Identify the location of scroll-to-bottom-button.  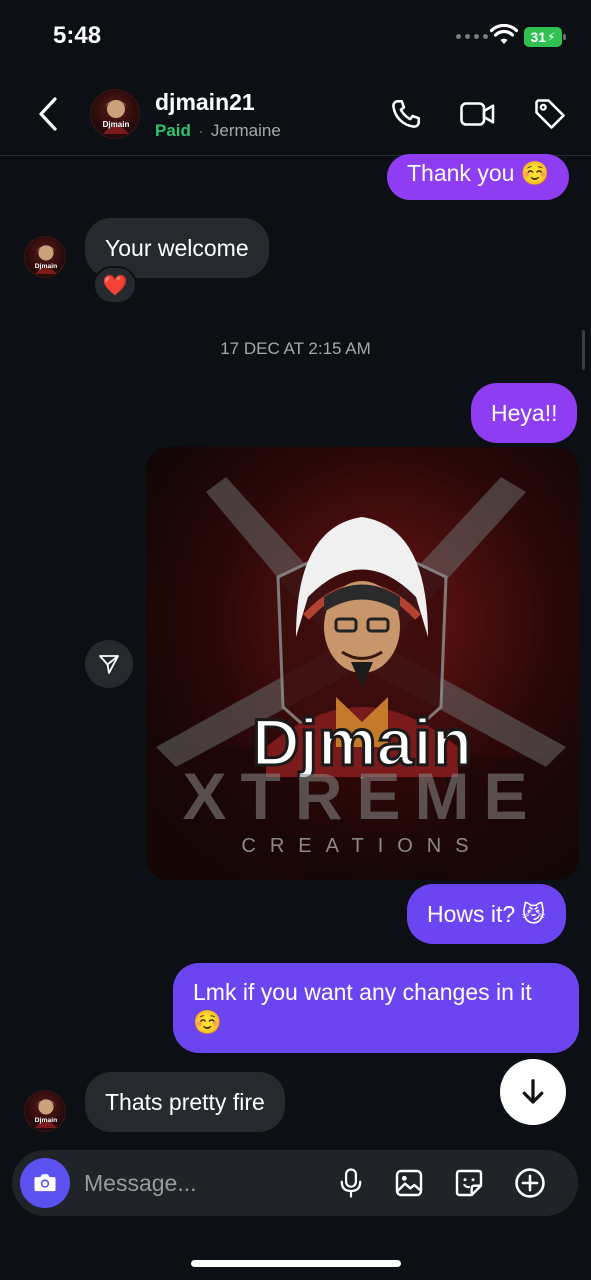
(533, 1092).